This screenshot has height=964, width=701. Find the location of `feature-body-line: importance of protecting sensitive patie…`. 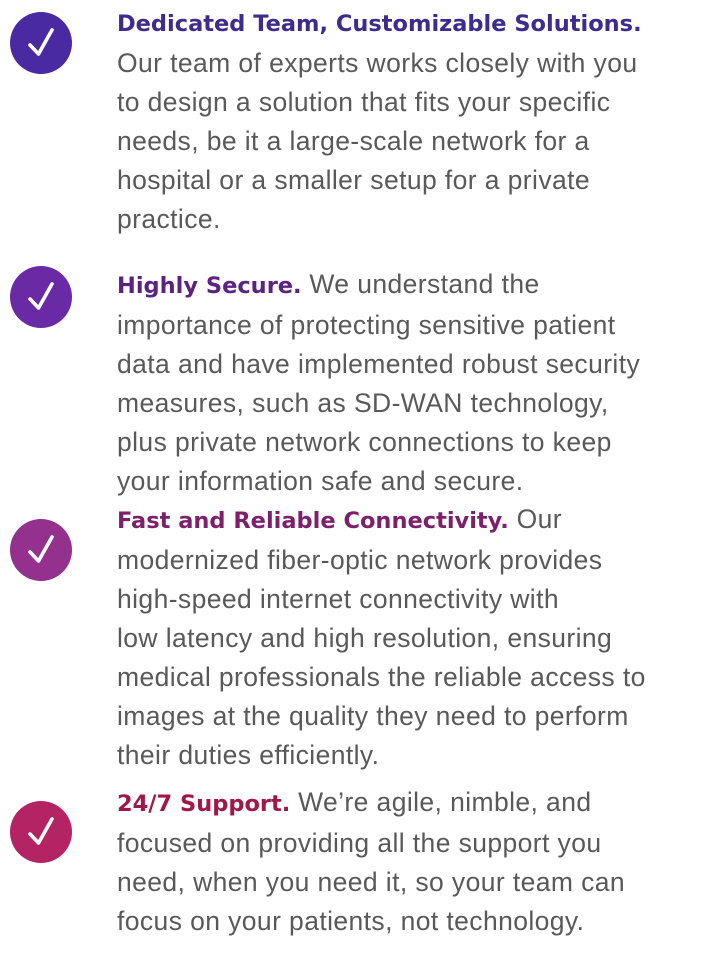

feature-body-line: importance of protecting sensitive patie… is located at coordinates (366, 325).